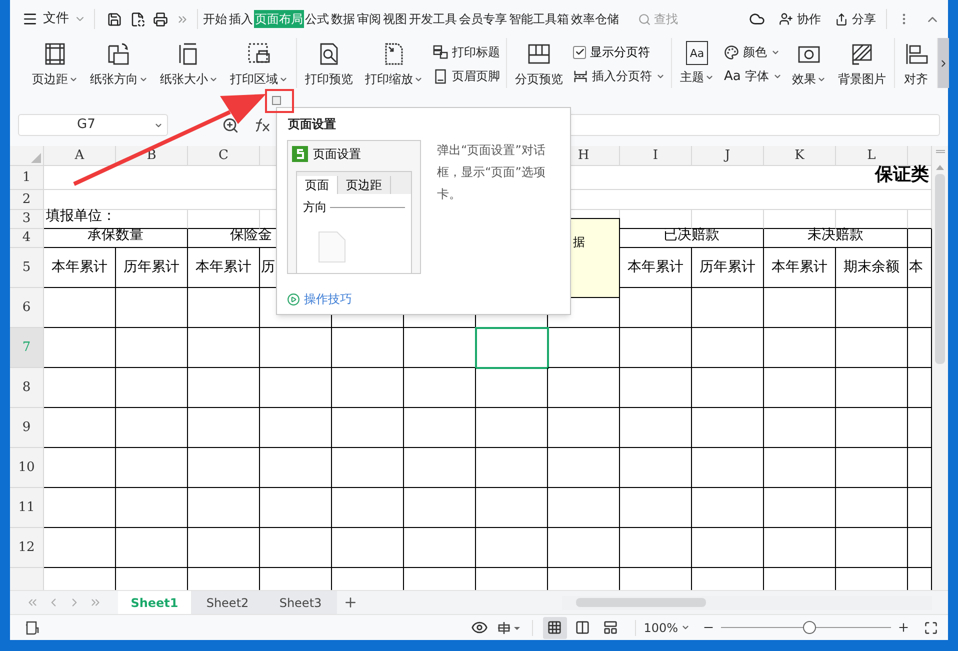 The height and width of the screenshot is (651, 958). What do you see at coordinates (27, 508) in the screenshot?
I see `row-header: 11` at bounding box center [27, 508].